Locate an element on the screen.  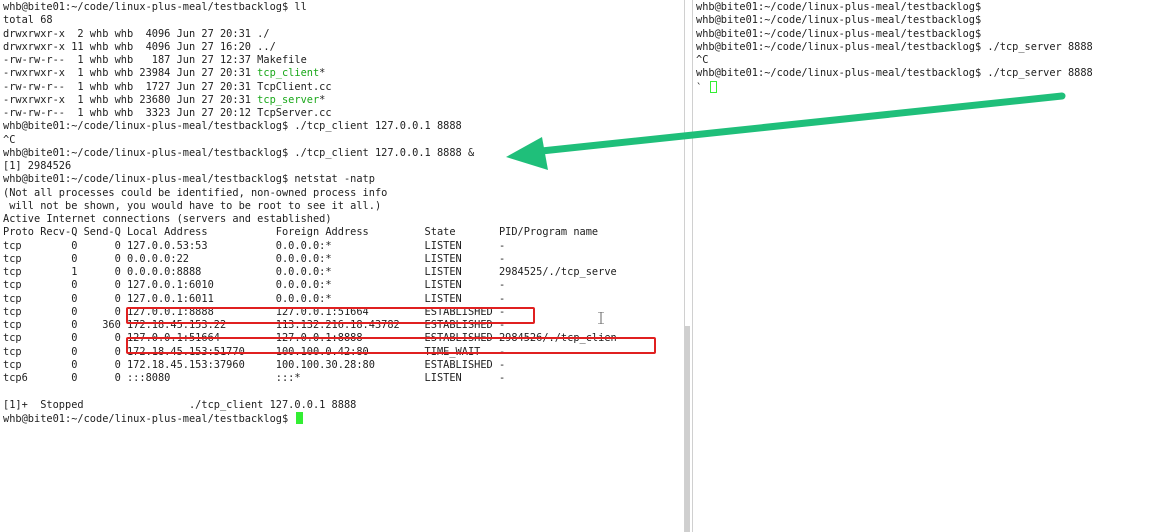
terminal-line: [1]+ Stopped ./tcp_client 127.0.0.1 8888 is located at coordinates (310, 405).